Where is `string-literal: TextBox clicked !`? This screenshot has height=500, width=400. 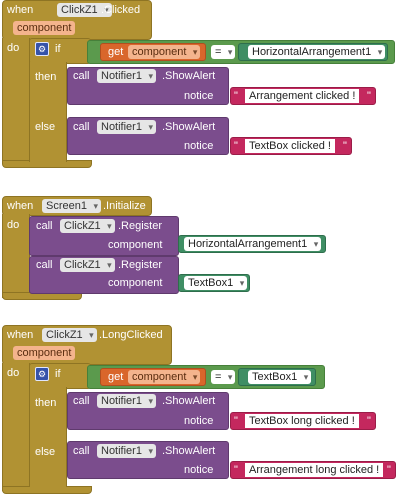 string-literal: TextBox clicked ! is located at coordinates (290, 146).